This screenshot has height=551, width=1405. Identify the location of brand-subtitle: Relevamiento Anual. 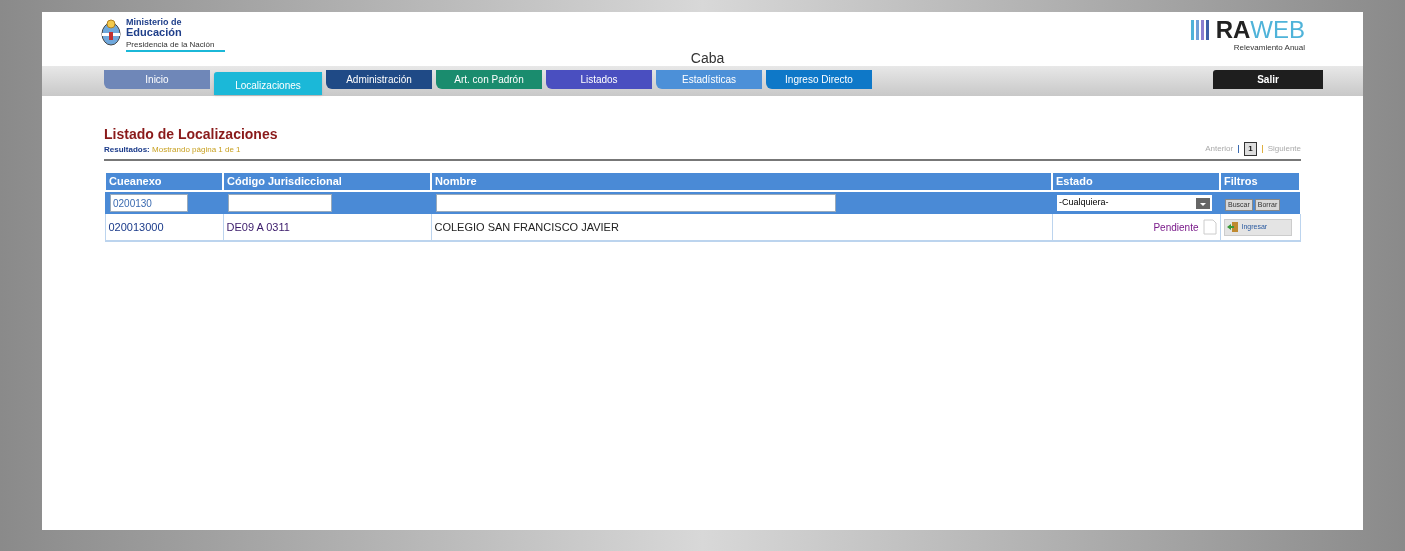
(1269, 48).